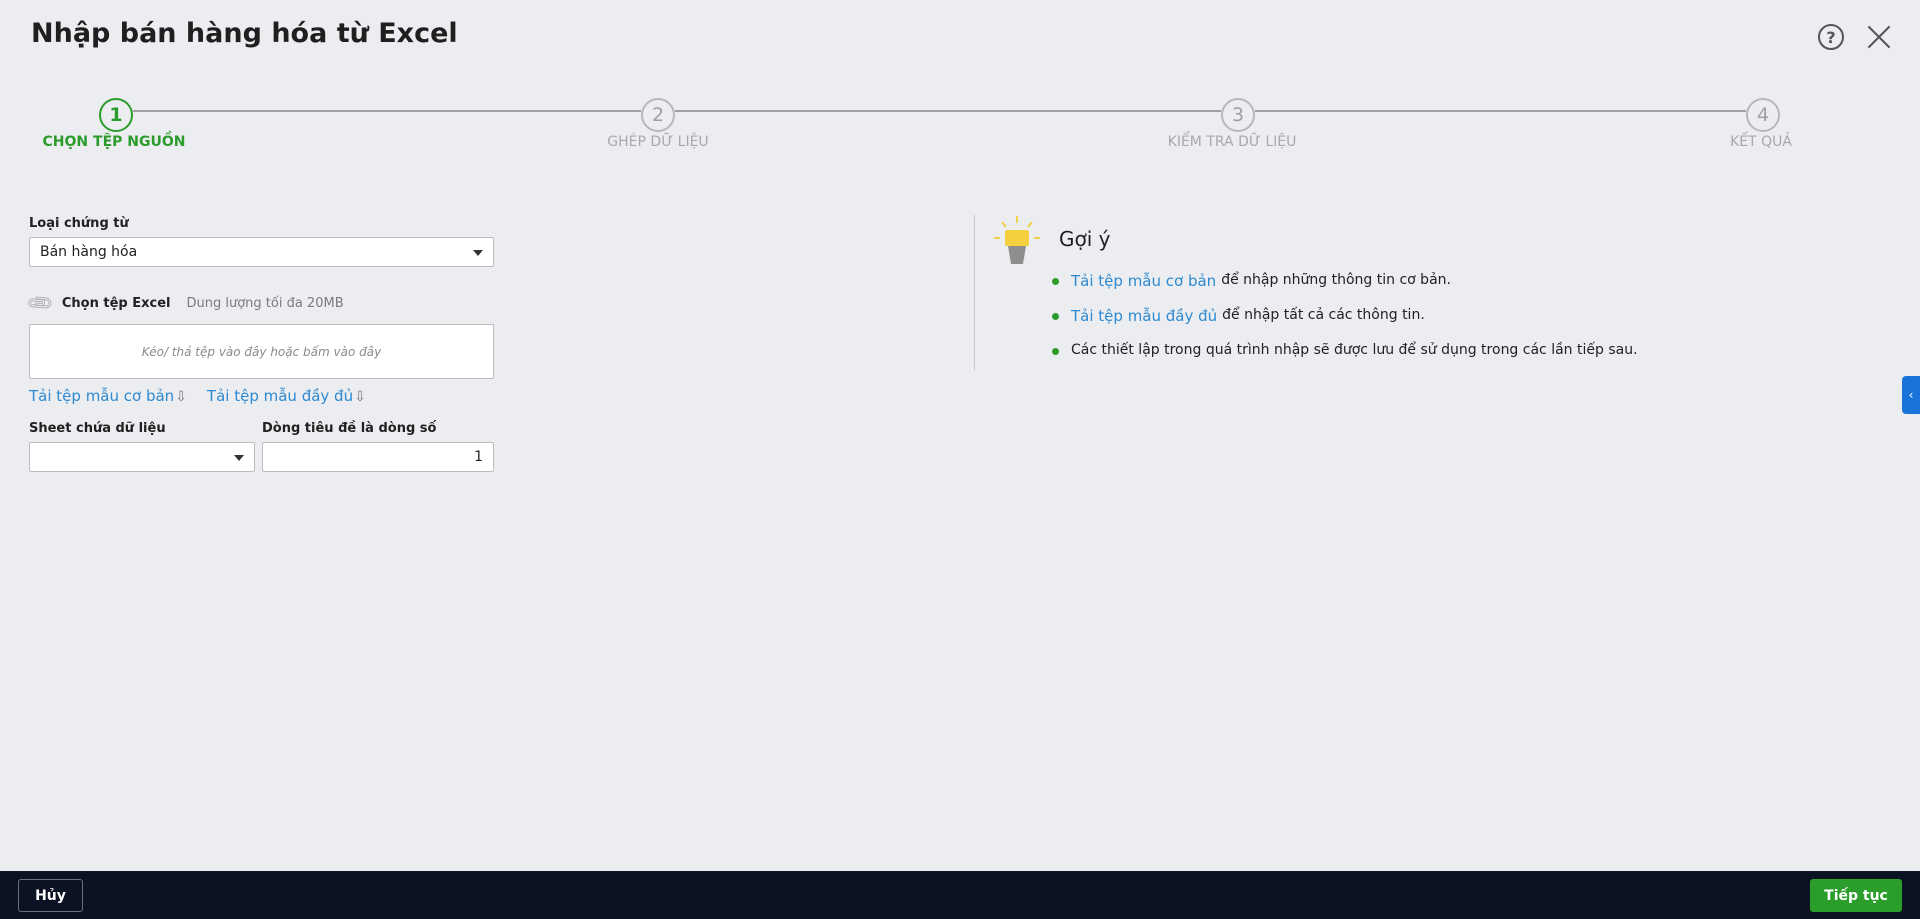 The image size is (1920, 919). I want to click on file-dropzone: Kéo/ thả tệp vào đây hoặc bấm vào đây, so click(261, 351).